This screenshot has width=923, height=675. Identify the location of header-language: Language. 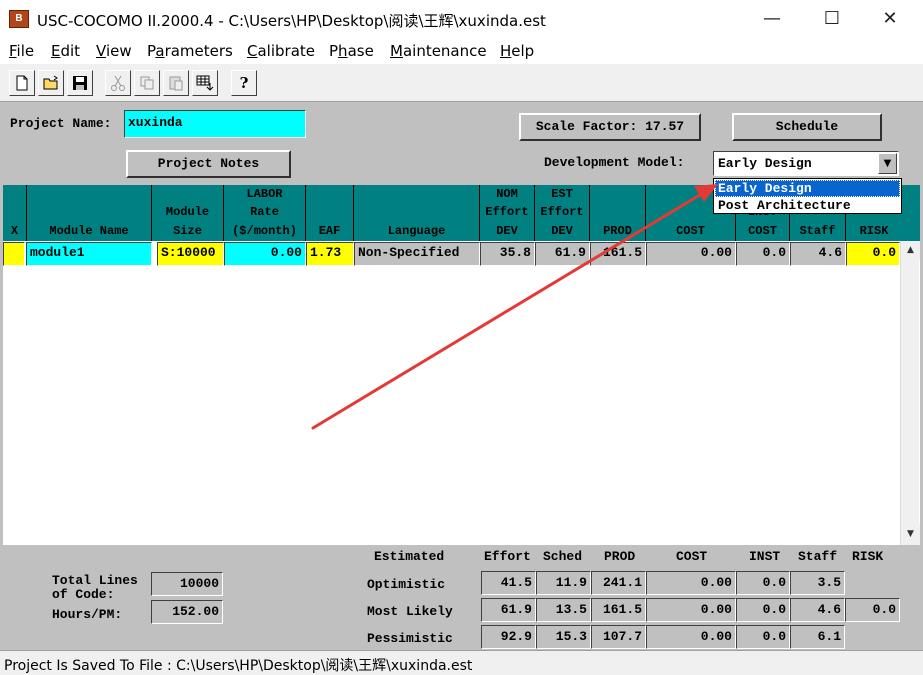
(417, 213).